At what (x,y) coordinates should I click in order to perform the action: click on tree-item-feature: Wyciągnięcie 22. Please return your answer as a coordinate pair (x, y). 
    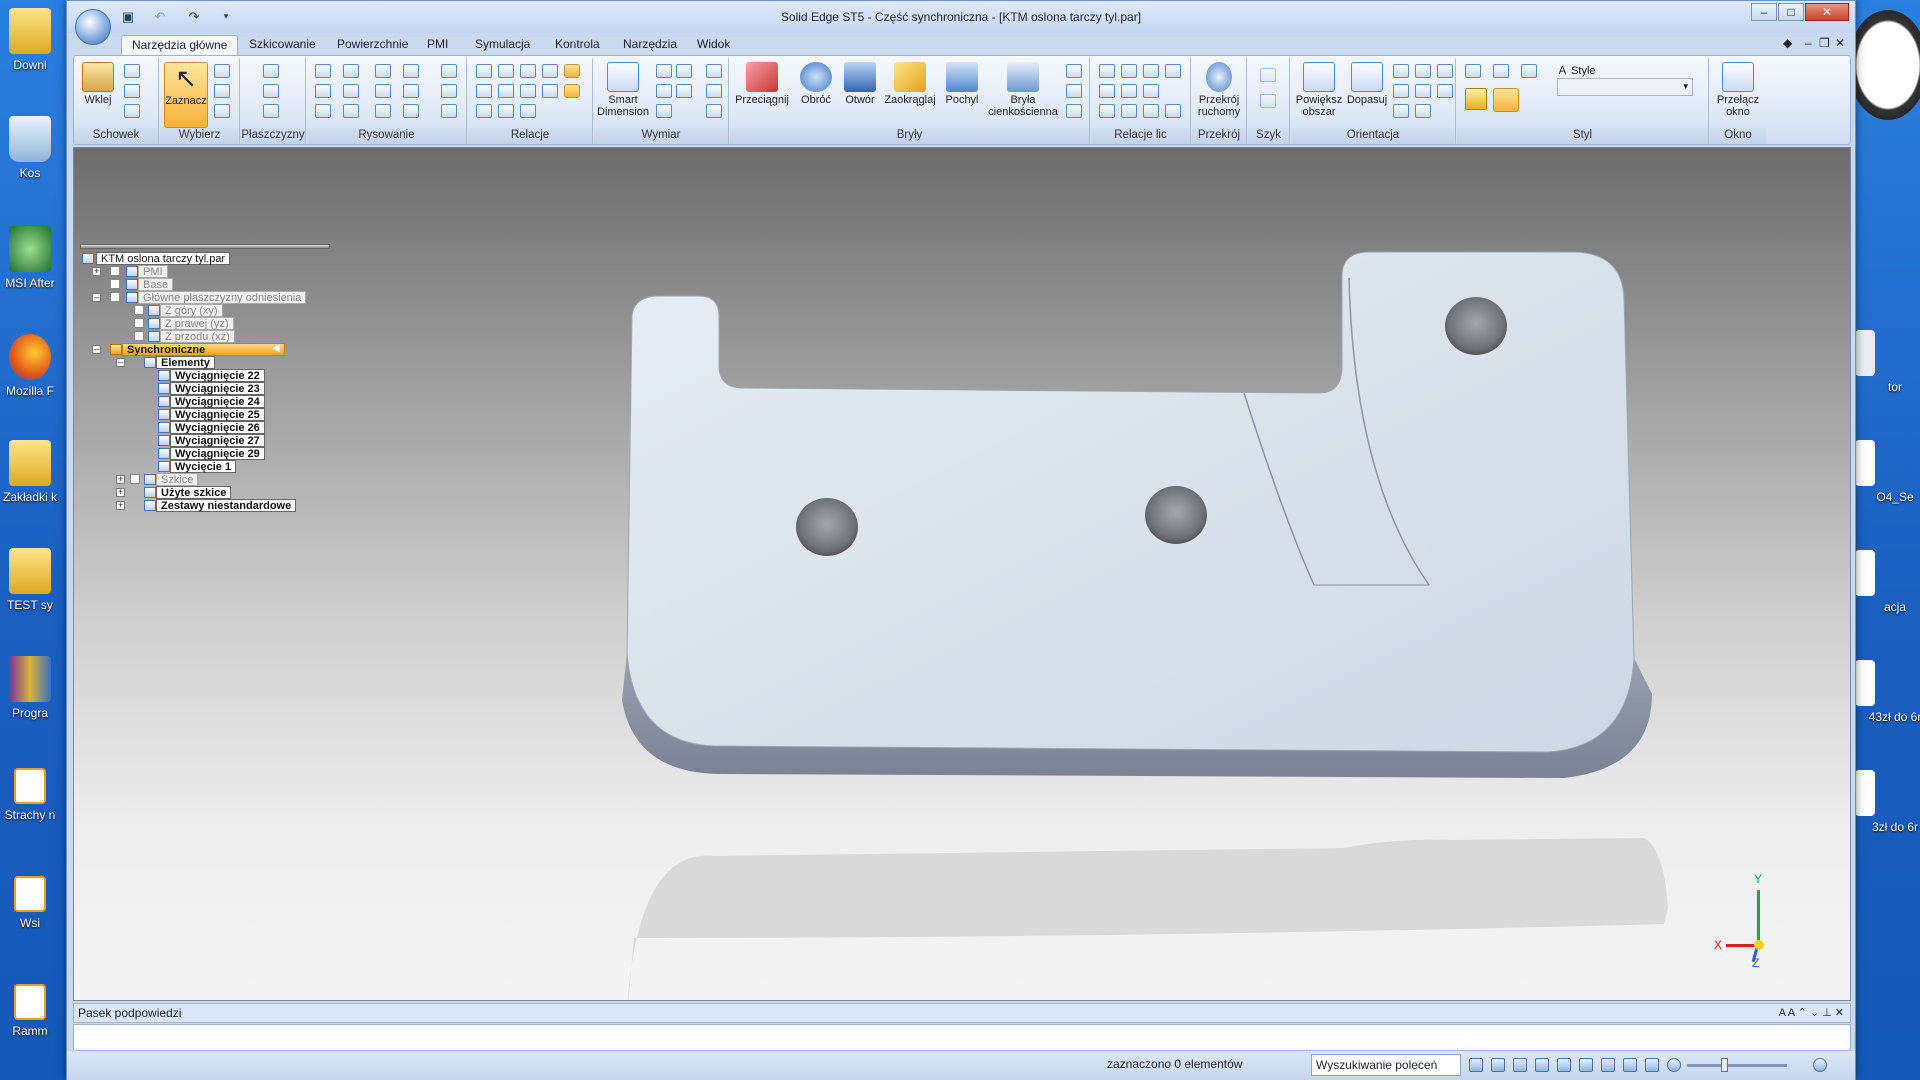
    Looking at the image, I should click on (223, 375).